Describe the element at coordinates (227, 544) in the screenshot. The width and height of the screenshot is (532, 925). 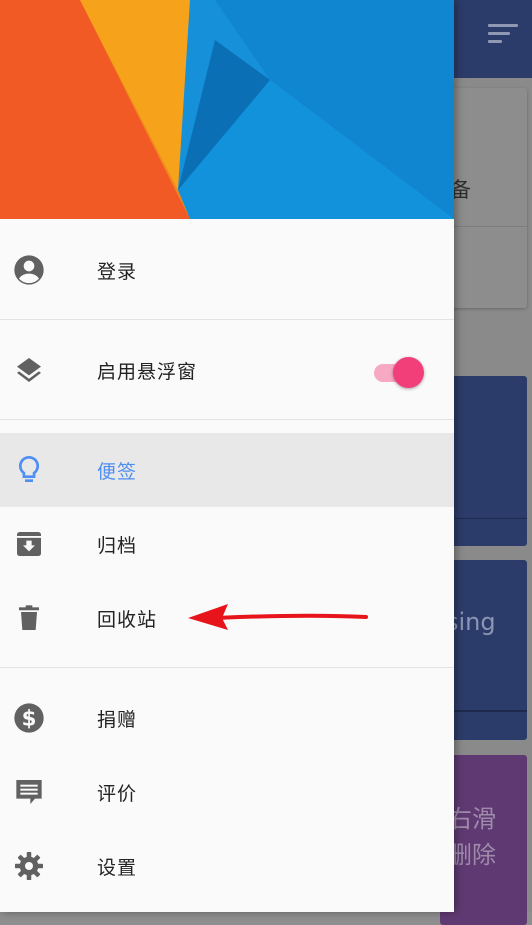
I see `menu-item-archive: 归档` at that location.